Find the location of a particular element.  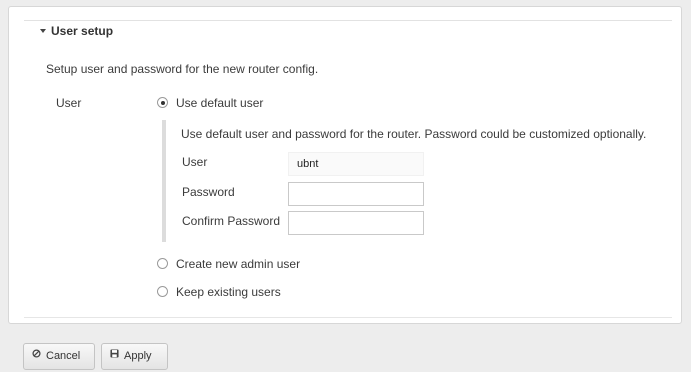

password-label: Password is located at coordinates (208, 192).